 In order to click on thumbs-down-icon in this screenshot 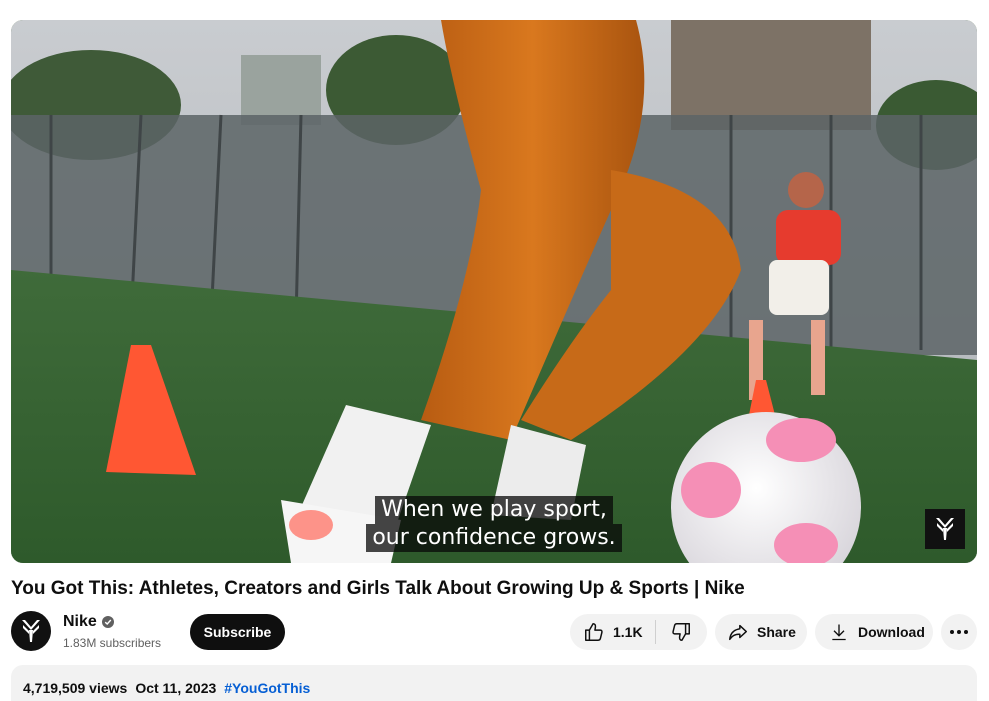, I will do `click(681, 632)`.